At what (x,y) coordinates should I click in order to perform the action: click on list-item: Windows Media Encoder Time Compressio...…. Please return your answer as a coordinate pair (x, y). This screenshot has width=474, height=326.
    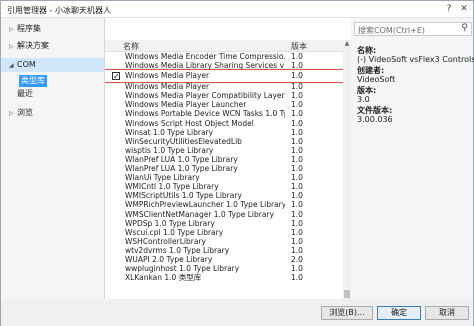
    Looking at the image, I should click on (224, 56).